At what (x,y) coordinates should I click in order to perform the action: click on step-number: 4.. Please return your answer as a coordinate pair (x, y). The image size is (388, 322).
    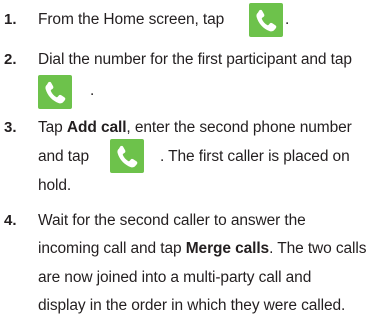
    Looking at the image, I should click on (10, 220).